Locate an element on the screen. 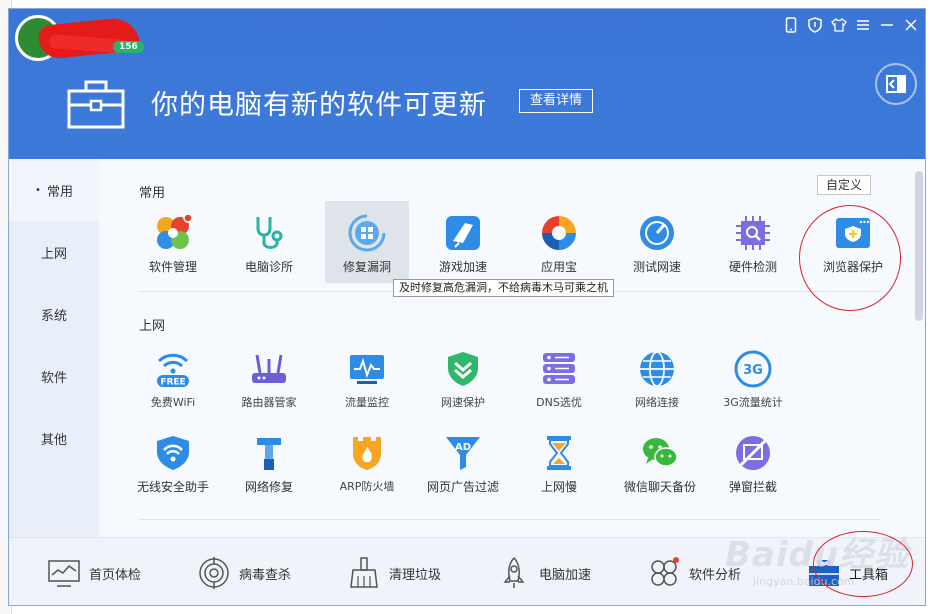 Image resolution: width=934 pixels, height=614 pixels. bottom-nav-speed-up: 电脑加速 is located at coordinates (544, 573).